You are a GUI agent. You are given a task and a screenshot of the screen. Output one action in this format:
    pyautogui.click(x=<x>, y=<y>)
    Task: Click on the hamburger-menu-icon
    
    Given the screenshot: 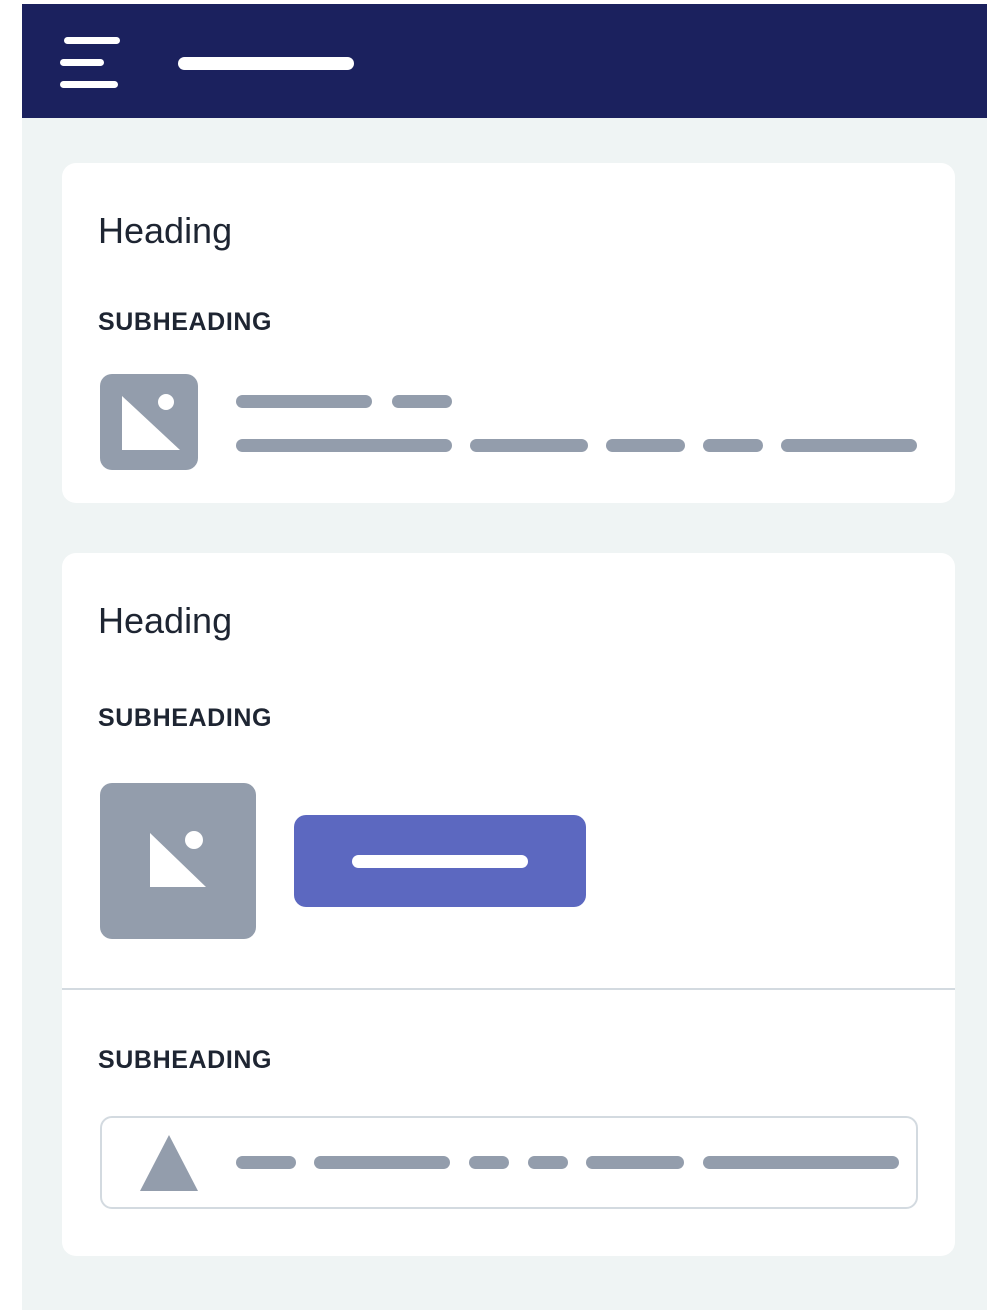 What is the action you would take?
    pyautogui.click(x=91, y=63)
    